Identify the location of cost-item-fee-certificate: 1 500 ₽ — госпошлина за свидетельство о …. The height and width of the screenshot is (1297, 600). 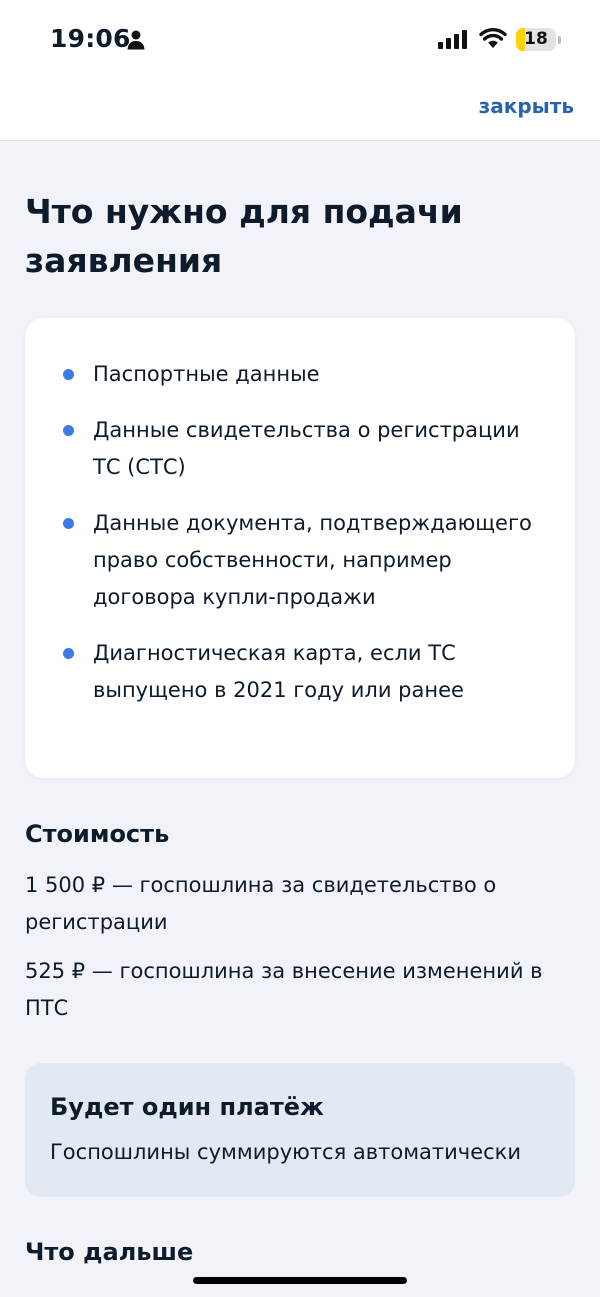
(261, 903).